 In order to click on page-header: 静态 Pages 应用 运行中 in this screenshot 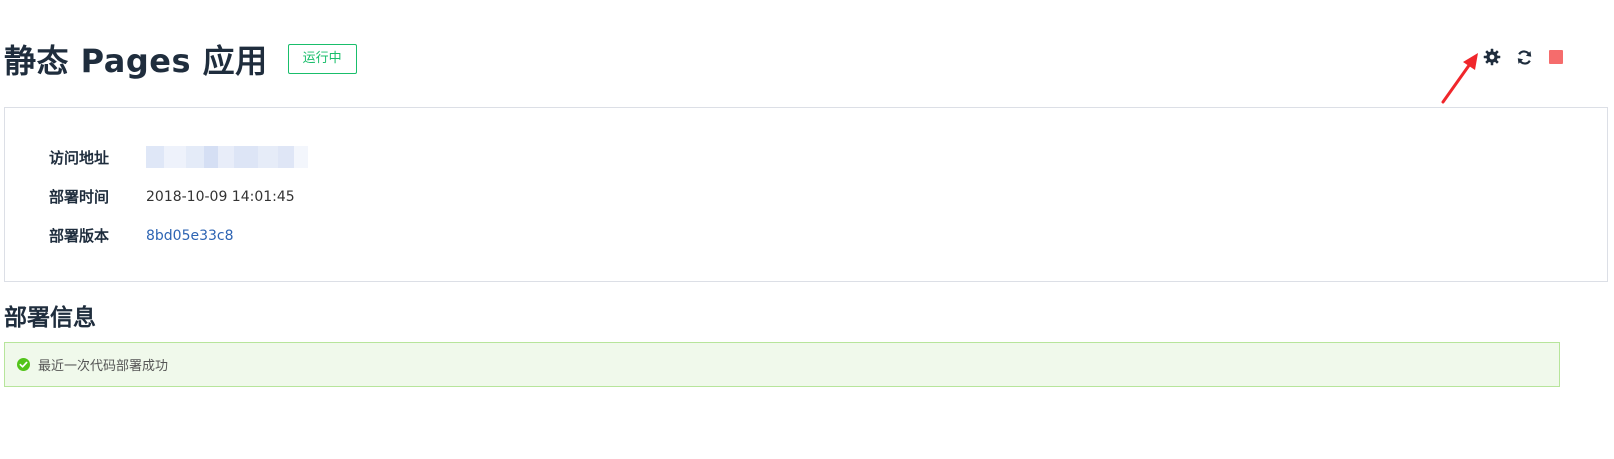, I will do `click(180, 59)`.